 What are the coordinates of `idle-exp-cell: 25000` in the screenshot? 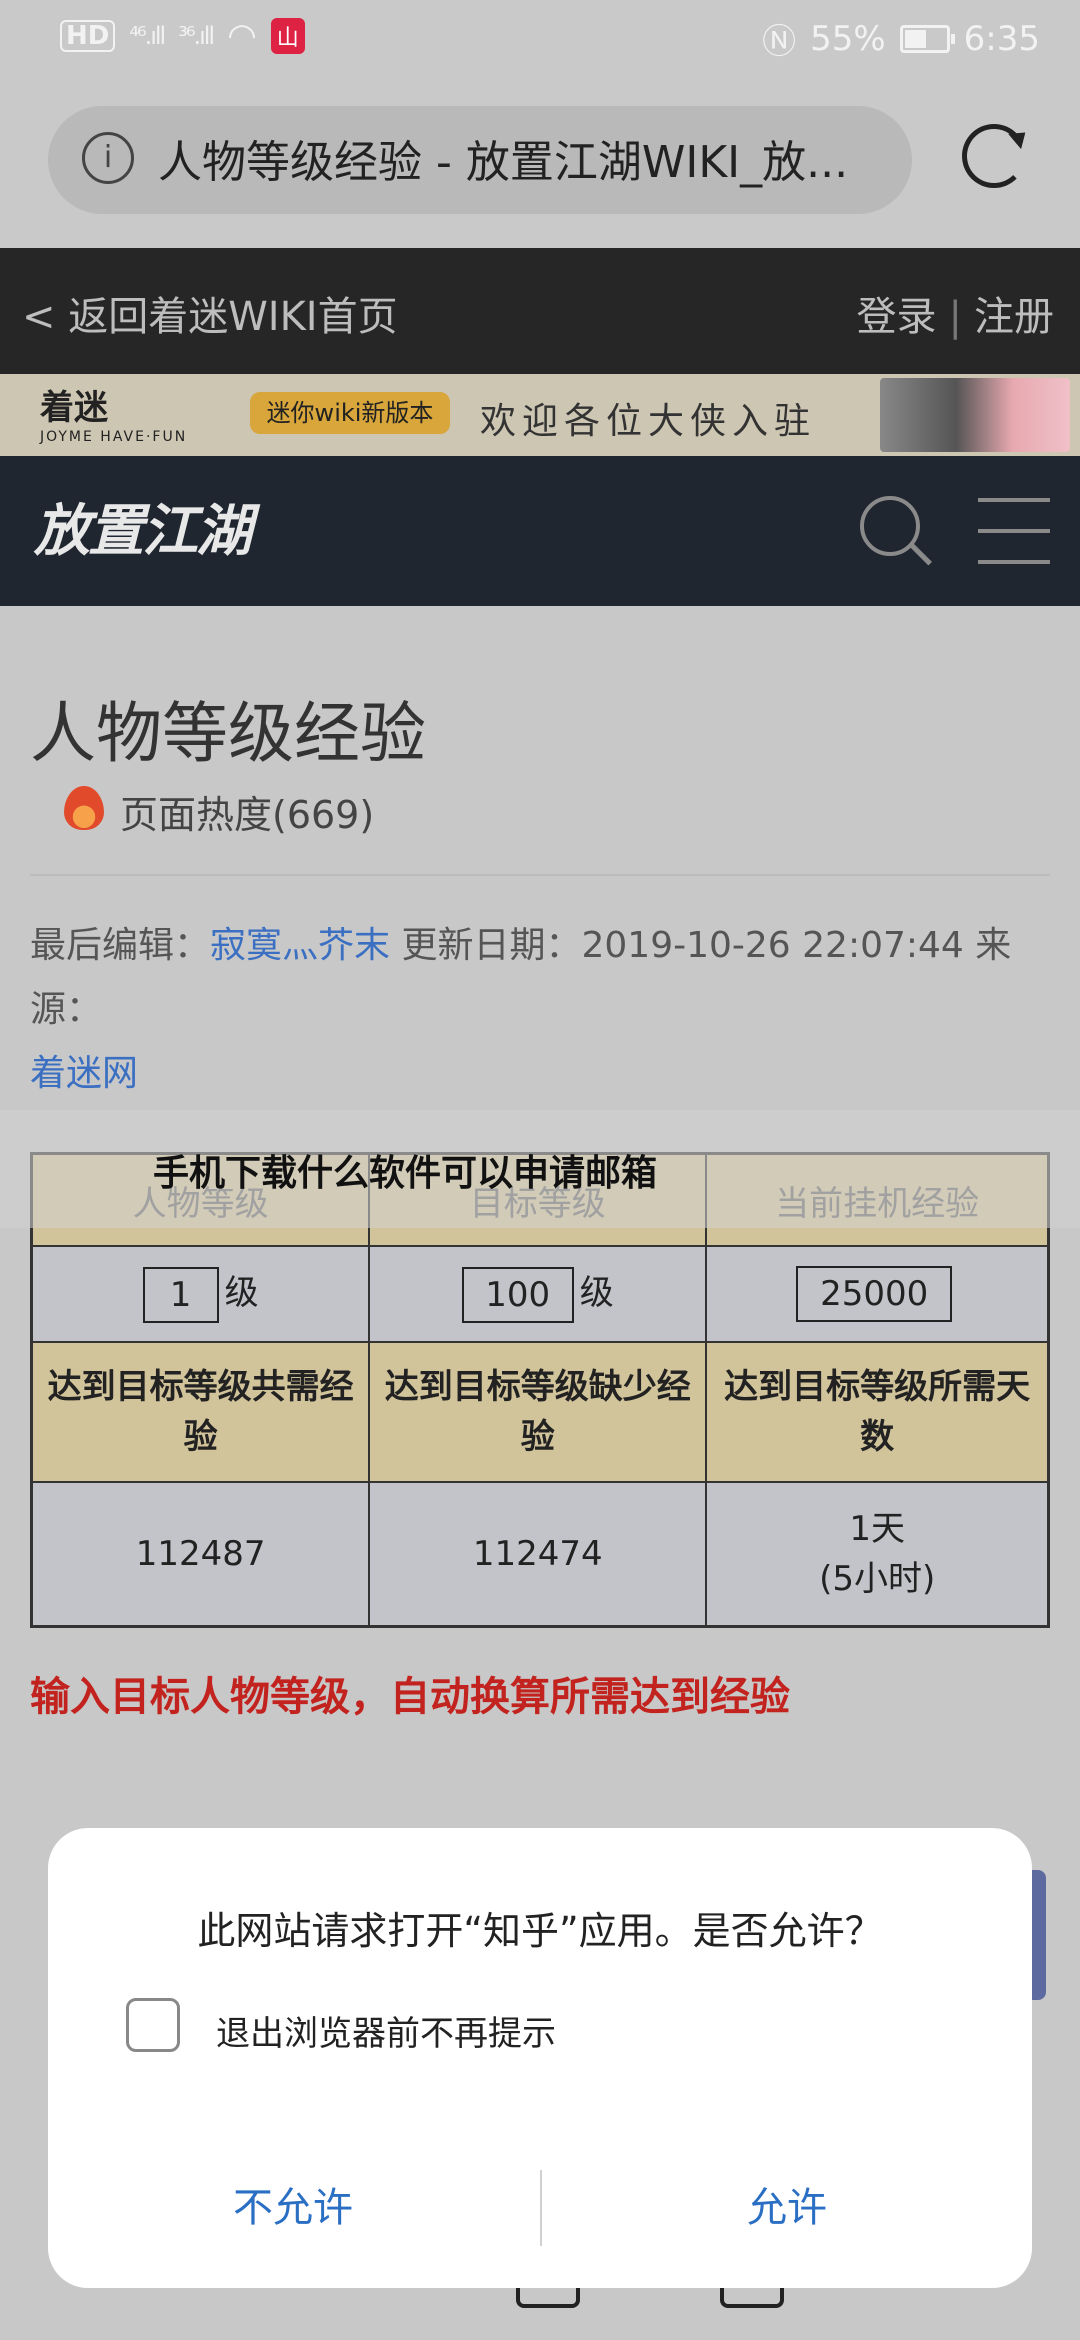 It's located at (877, 1294).